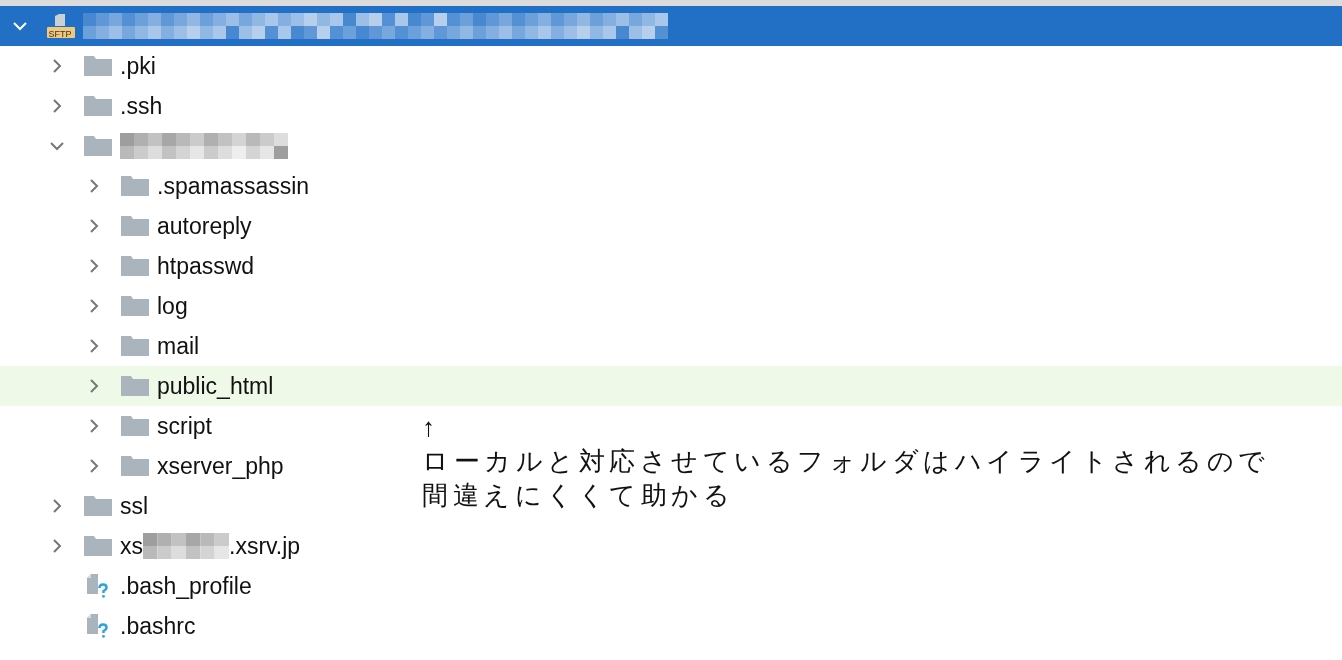 The height and width of the screenshot is (660, 1342). Describe the element at coordinates (206, 266) in the screenshot. I see `folder-name: htpasswd` at that location.